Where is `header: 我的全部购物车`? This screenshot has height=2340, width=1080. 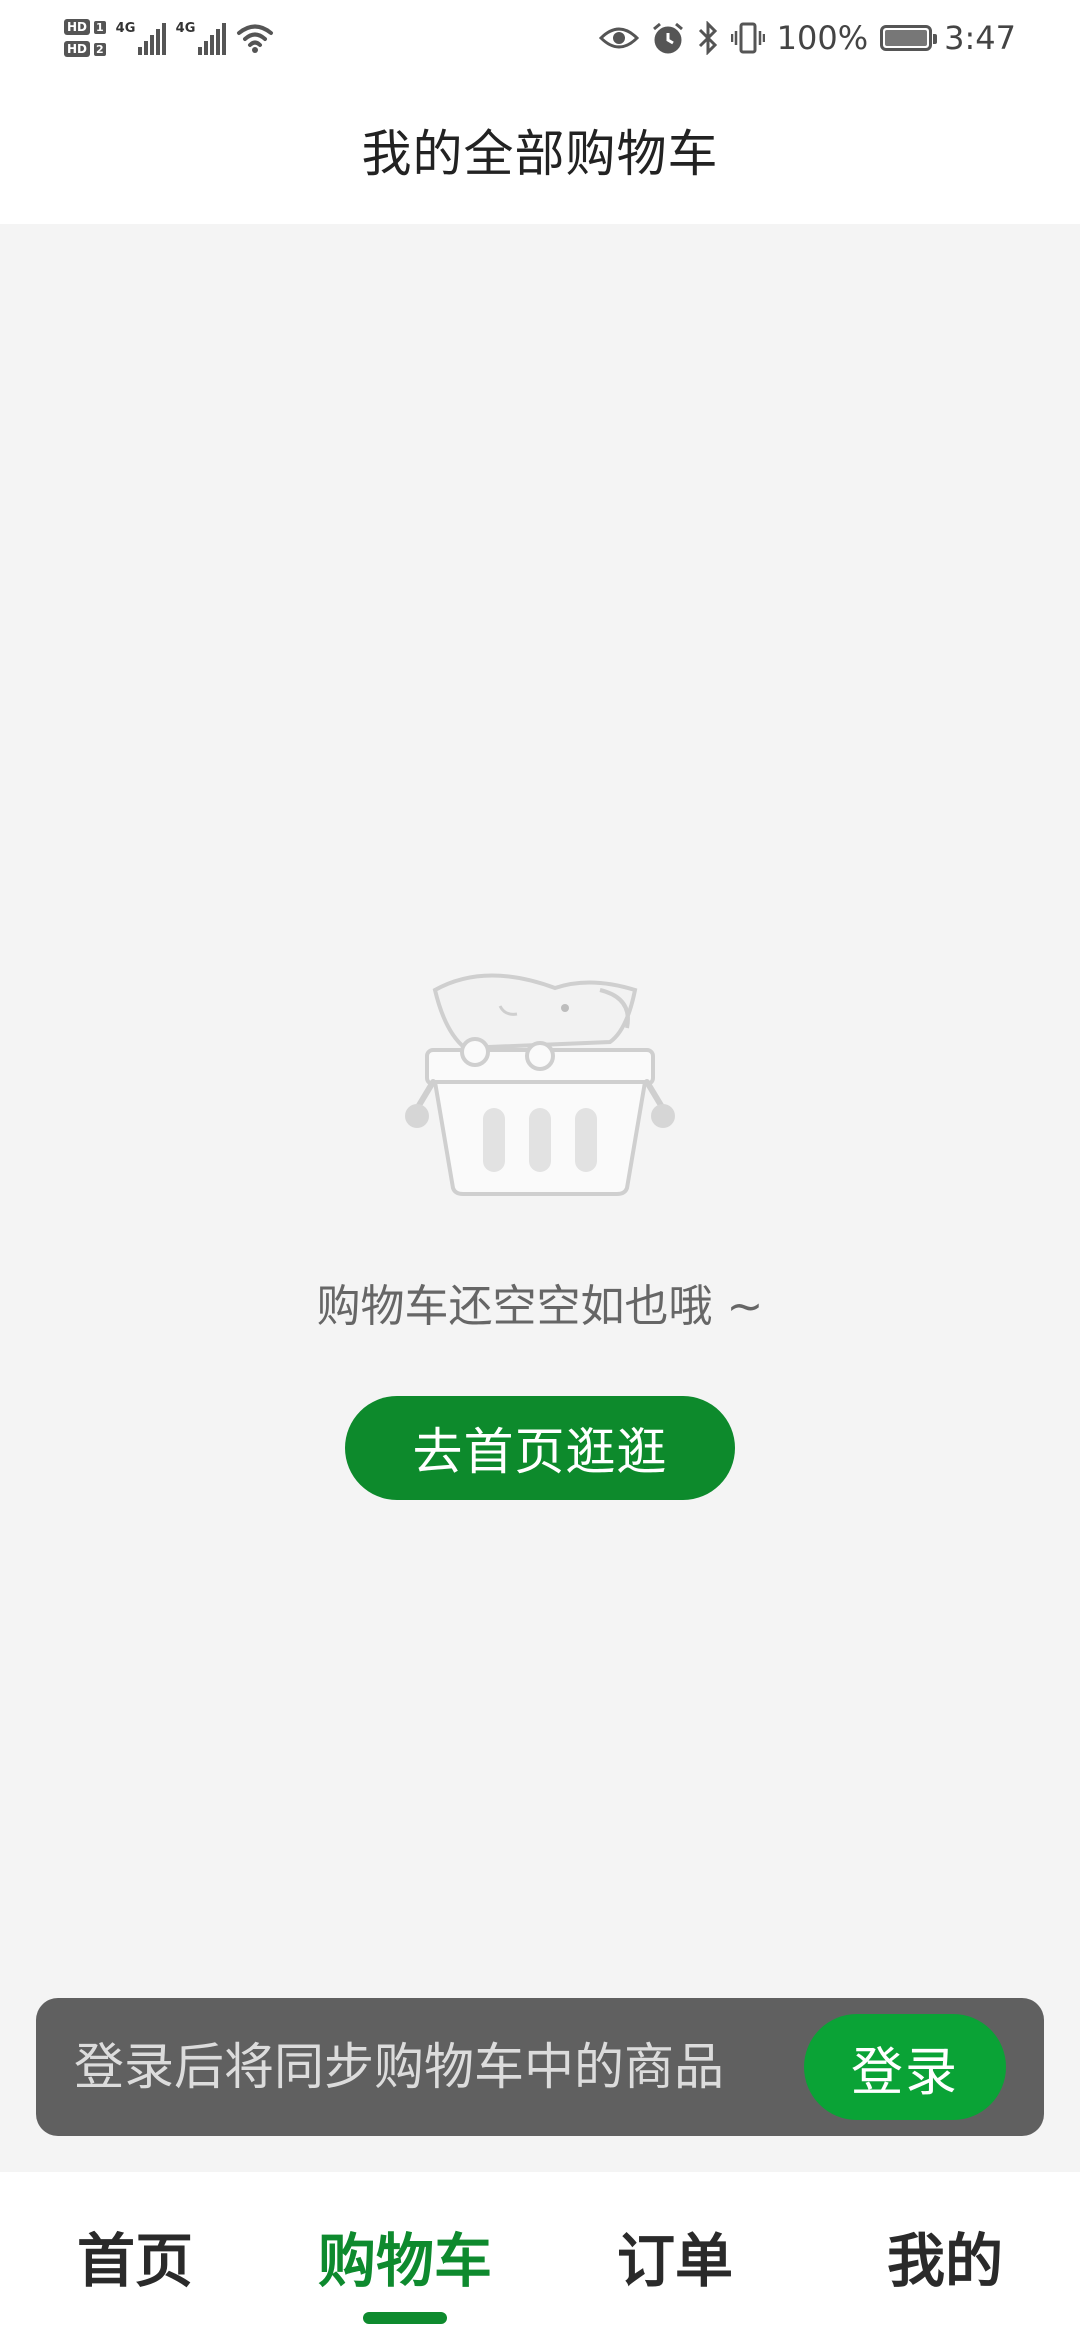 header: 我的全部购物车 is located at coordinates (540, 150).